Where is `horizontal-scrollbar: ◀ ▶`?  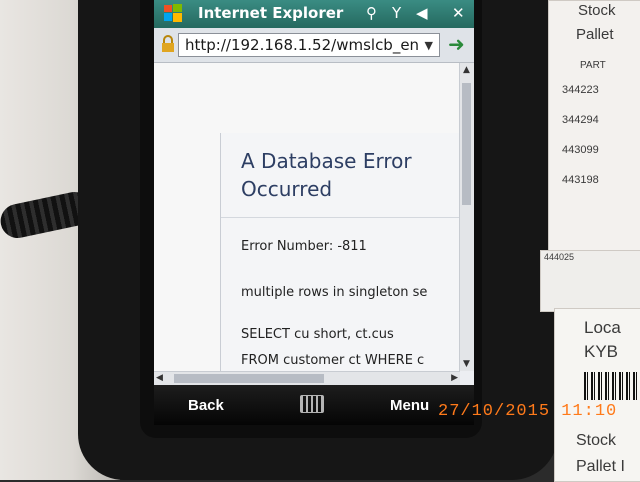
horizontal-scrollbar: ◀ ▶ is located at coordinates (307, 378).